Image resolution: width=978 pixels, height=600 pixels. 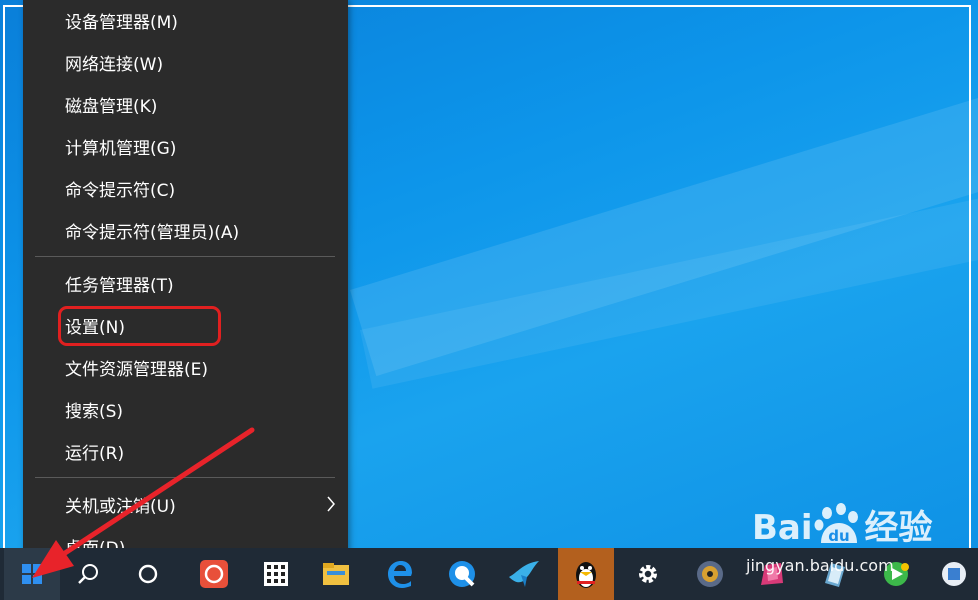 I want to click on search-icon, so click(x=88, y=574).